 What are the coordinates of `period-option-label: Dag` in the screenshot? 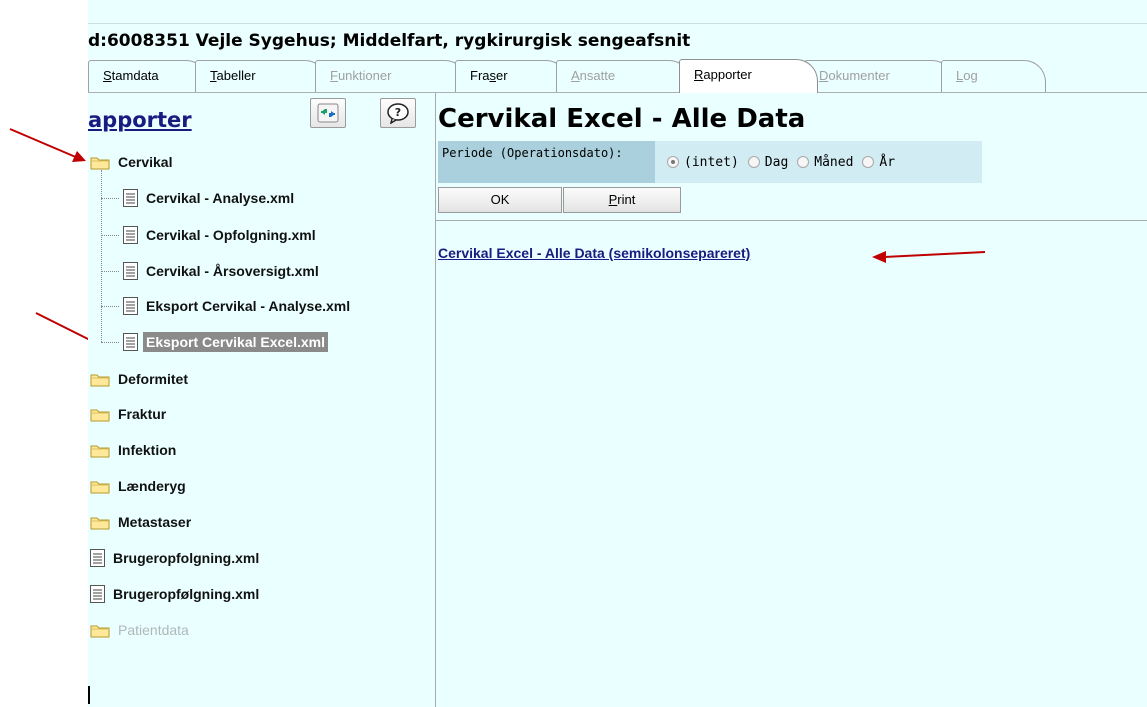 It's located at (776, 162).